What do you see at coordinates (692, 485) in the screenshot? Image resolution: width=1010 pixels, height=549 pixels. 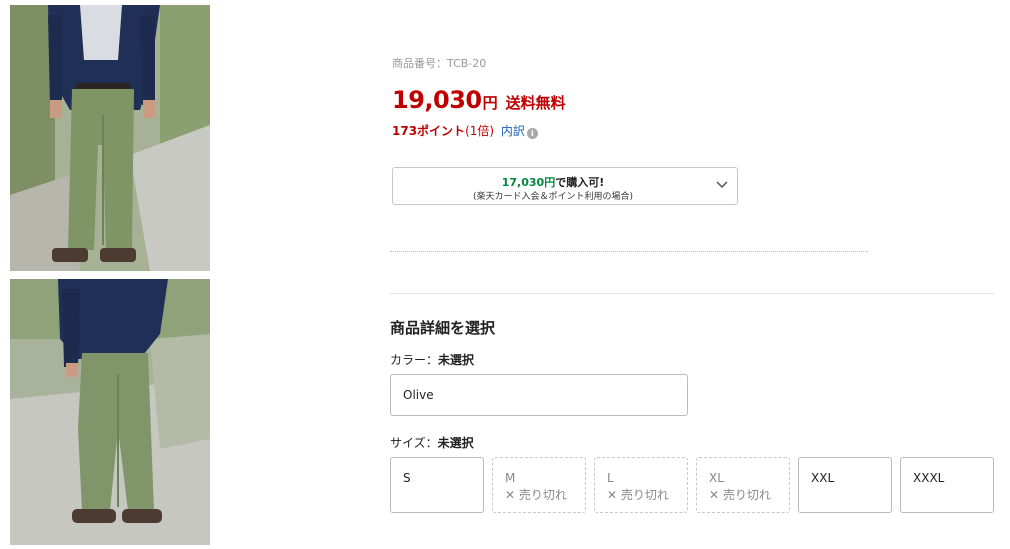 I see `size-options: S M ✕ 売り切れ L ✕ 売り切れ XL ✕ 売り切れ XXL XXXL` at bounding box center [692, 485].